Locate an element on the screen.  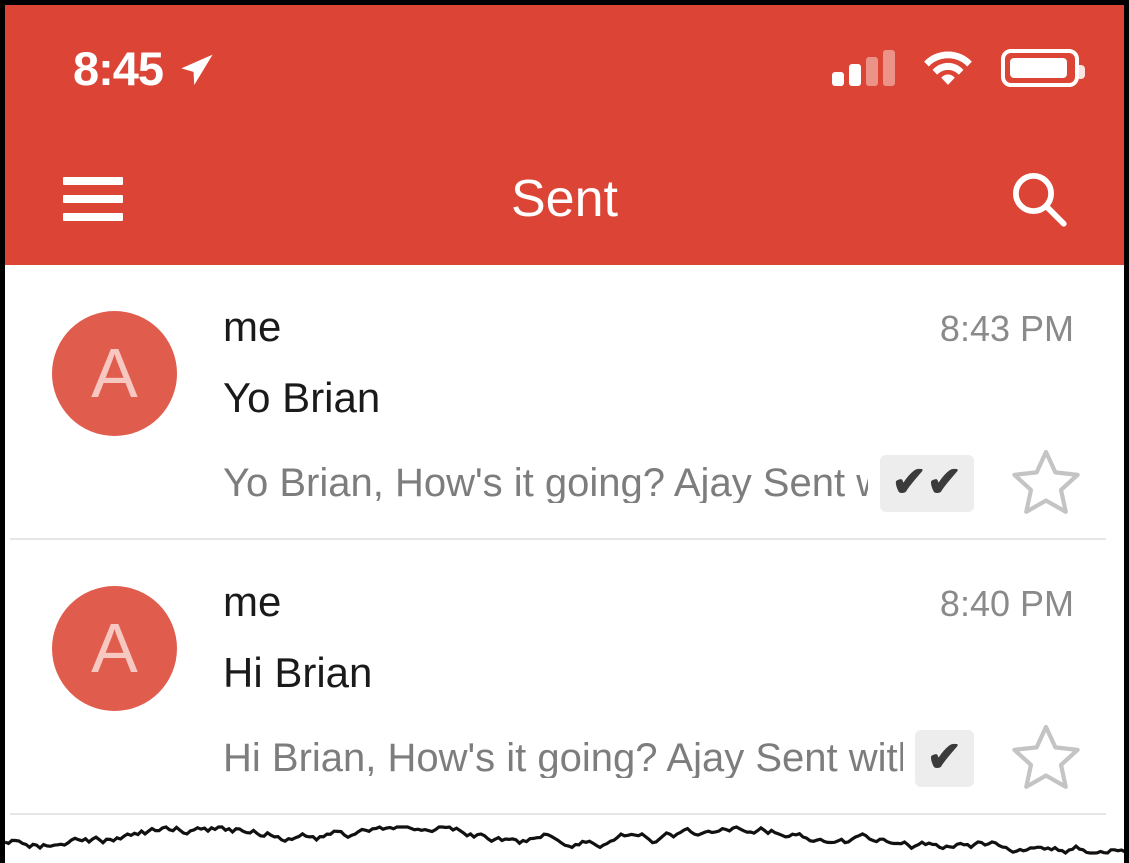
battery-icon is located at coordinates (1043, 68).